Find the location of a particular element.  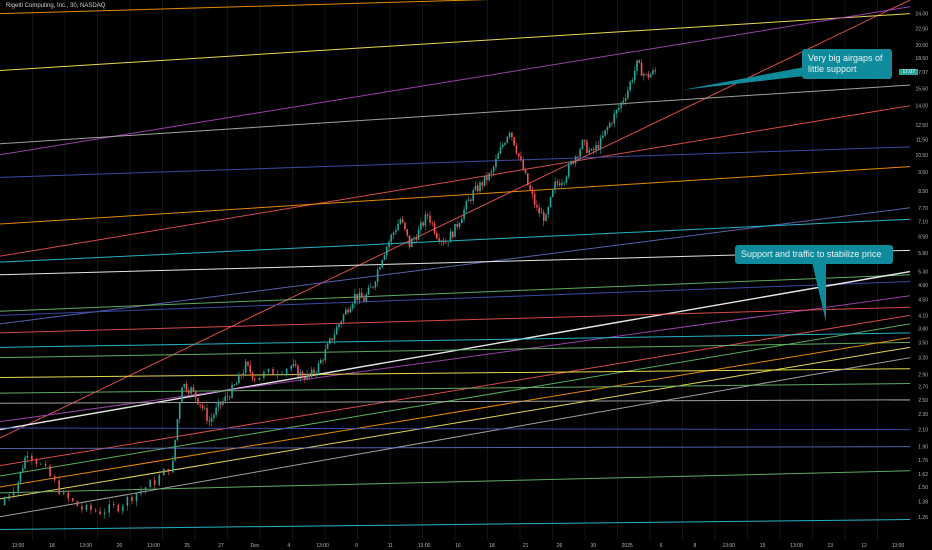

callout-support: Support and traffic to stabilize price is located at coordinates (814, 254).